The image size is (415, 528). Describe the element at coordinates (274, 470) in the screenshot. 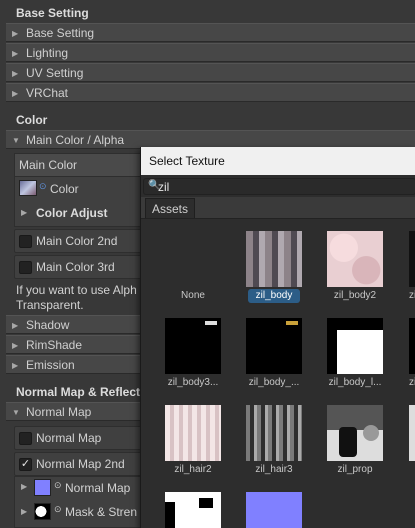

I see `texture-item-label: zil_hair3` at that location.